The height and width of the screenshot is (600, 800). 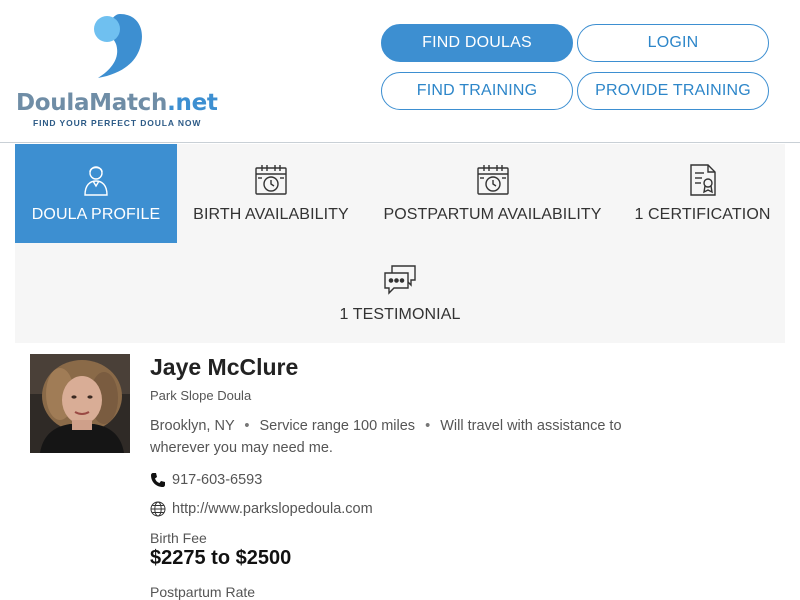 I want to click on tab-postpartum-availability: POSTPARTUM AVAILABILITY, so click(x=492, y=193).